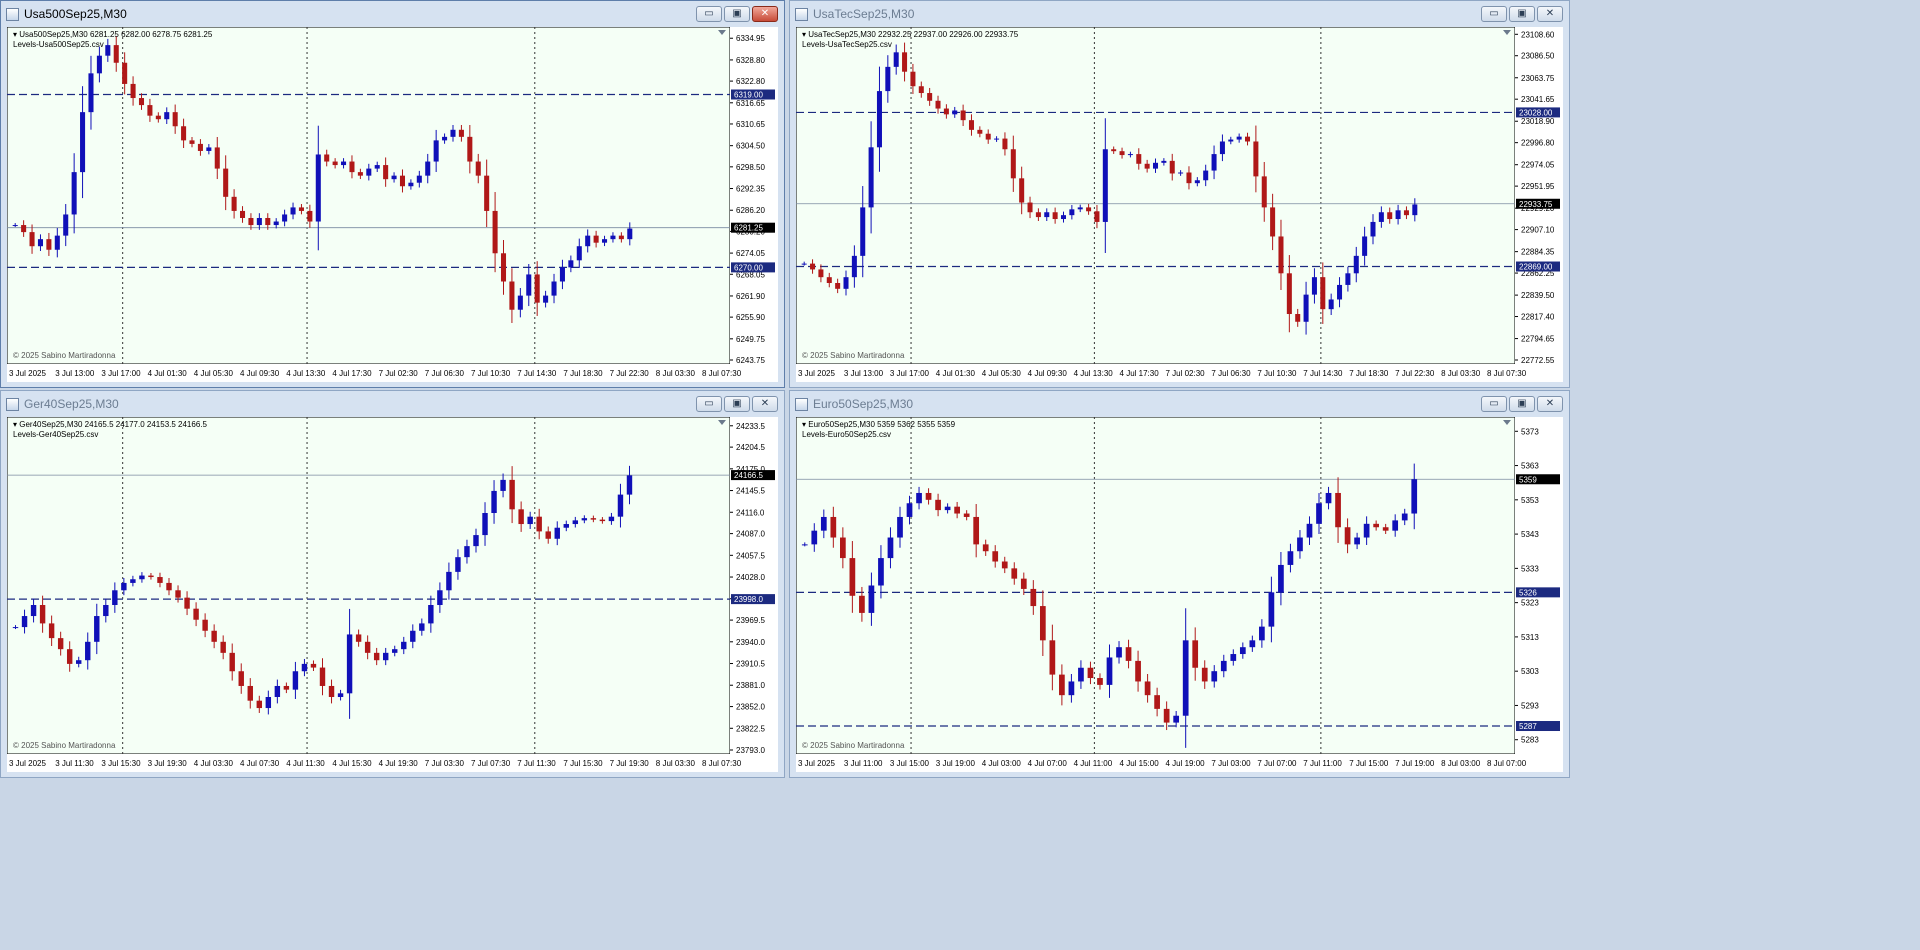  I want to click on window-titlebar: Usa500Sep25,M30 ▭ ▣ ✕, so click(392, 14).